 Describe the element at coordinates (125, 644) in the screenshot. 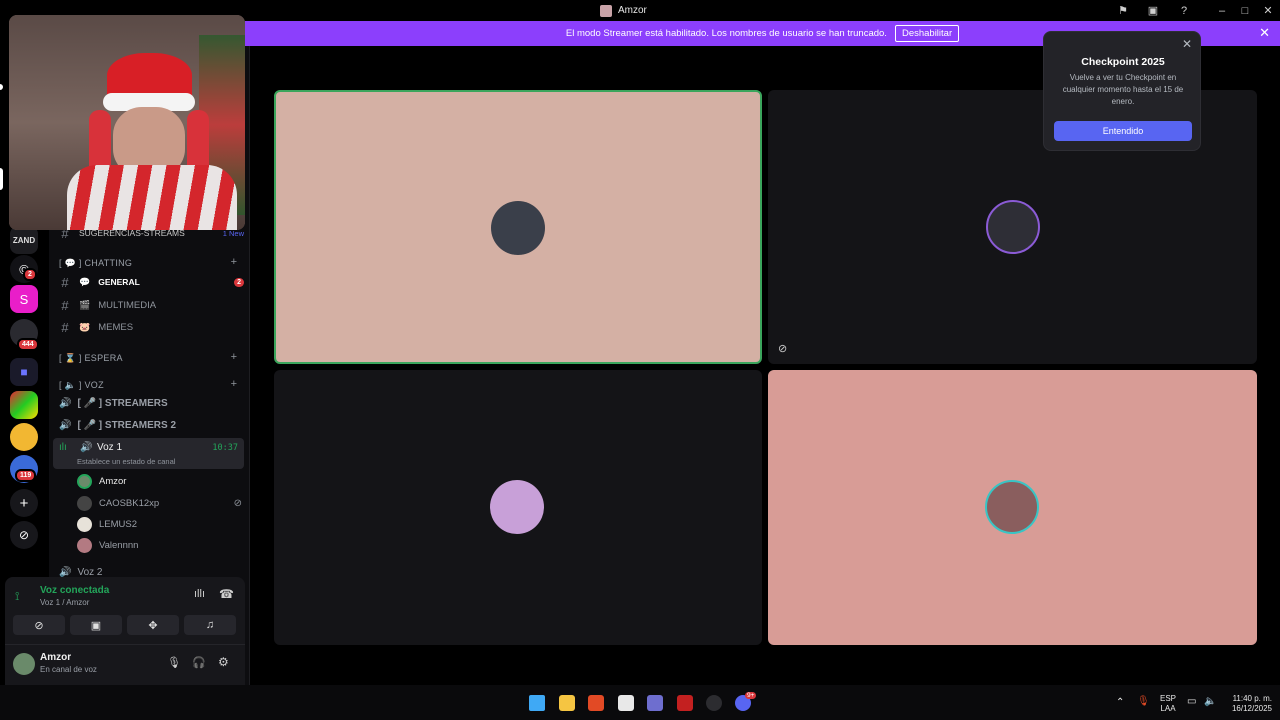

I see `divider` at that location.